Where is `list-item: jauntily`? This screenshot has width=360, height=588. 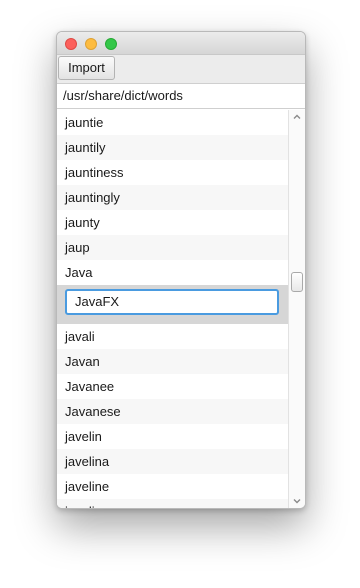 list-item: jauntily is located at coordinates (172, 147).